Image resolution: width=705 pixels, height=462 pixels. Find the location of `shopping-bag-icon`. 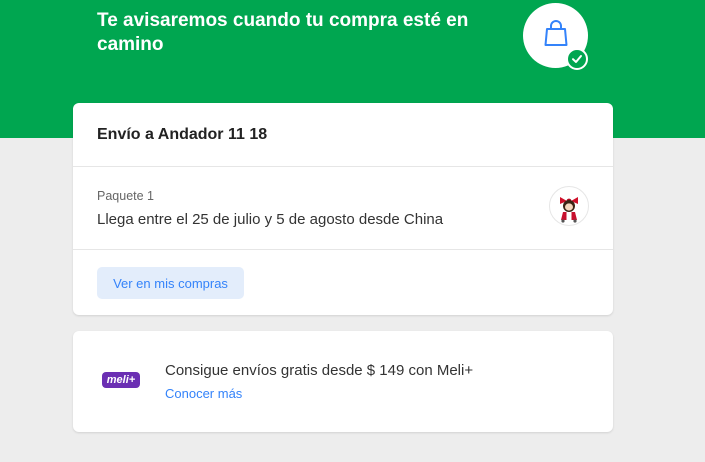

shopping-bag-icon is located at coordinates (556, 35).